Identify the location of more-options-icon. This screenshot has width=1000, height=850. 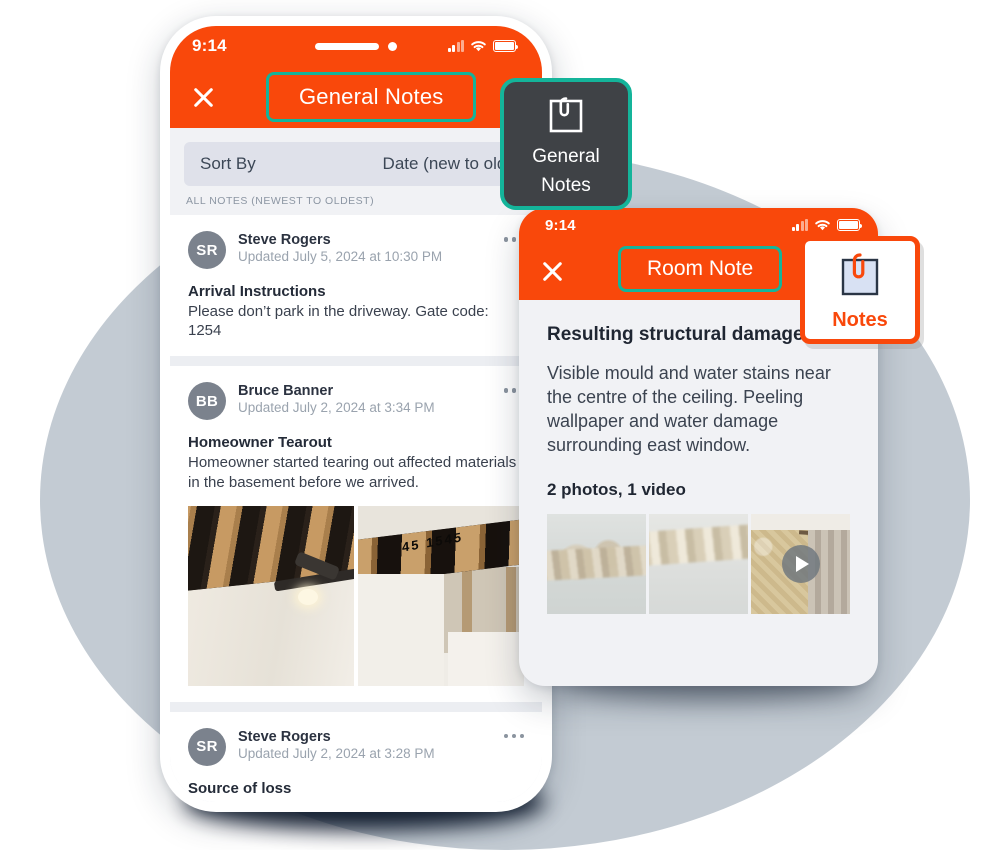
(513, 736).